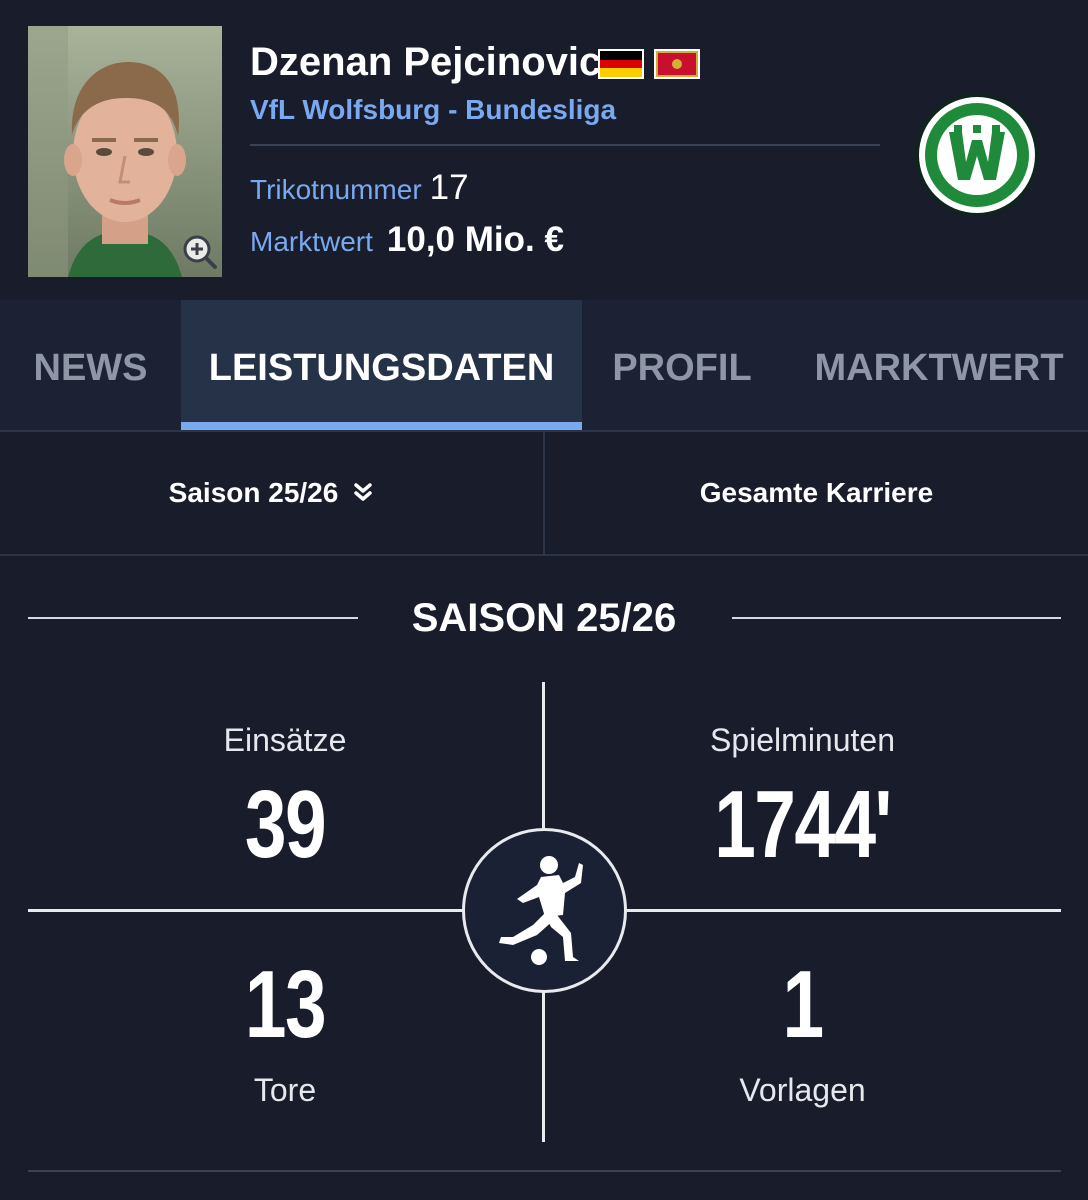 This screenshot has width=1088, height=1200. What do you see at coordinates (253, 492) in the screenshot?
I see `season-selector-label: Saison 25/26` at bounding box center [253, 492].